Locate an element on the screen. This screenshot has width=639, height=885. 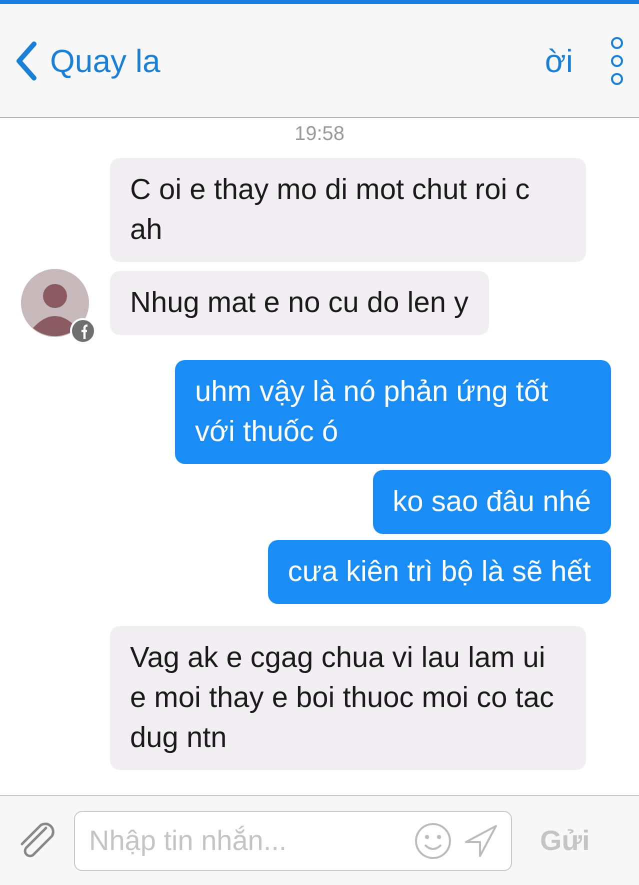
more-icon is located at coordinates (617, 60).